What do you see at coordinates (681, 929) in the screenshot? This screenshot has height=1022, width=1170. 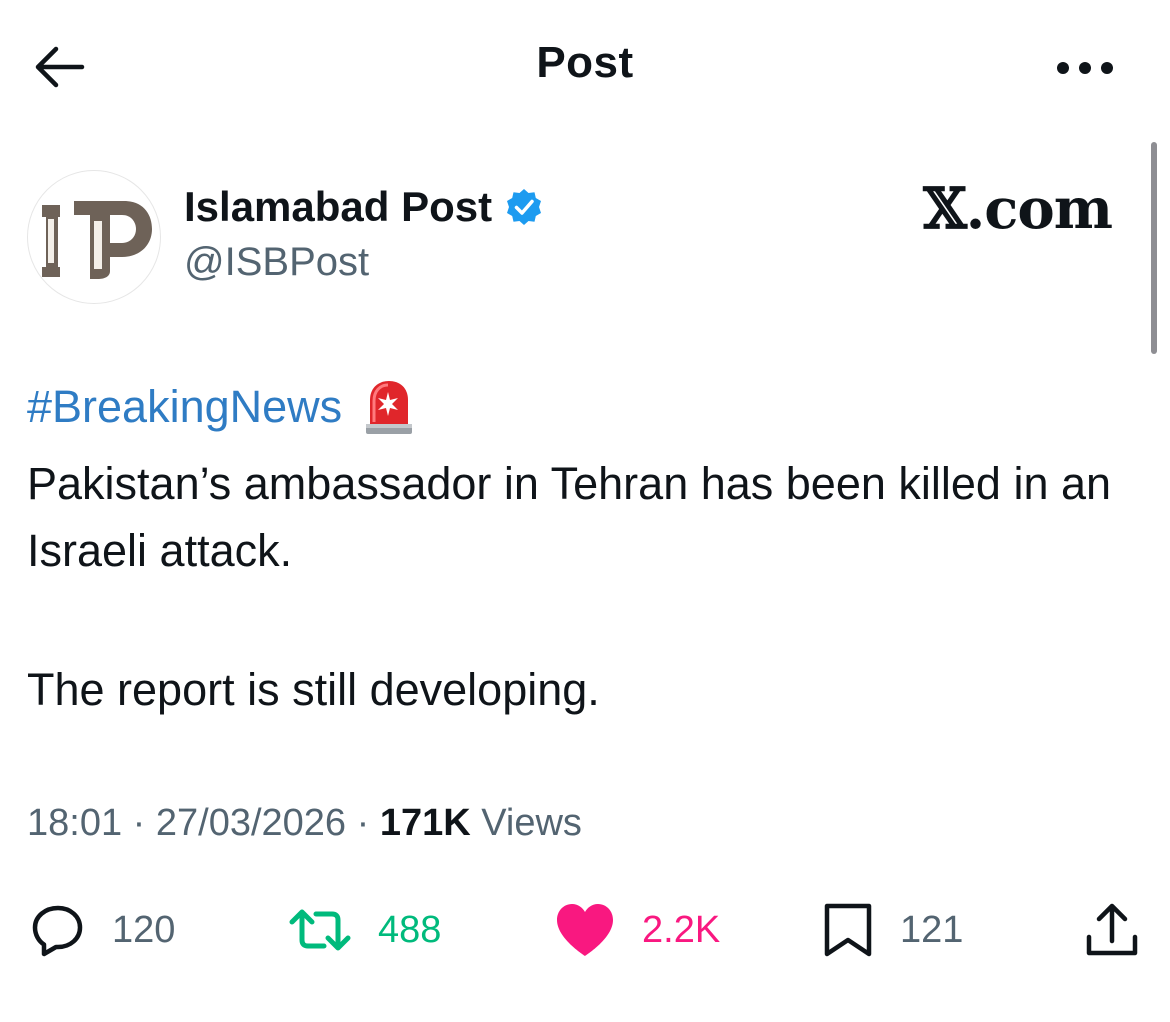 I see `like-count: 2.2K` at bounding box center [681, 929].